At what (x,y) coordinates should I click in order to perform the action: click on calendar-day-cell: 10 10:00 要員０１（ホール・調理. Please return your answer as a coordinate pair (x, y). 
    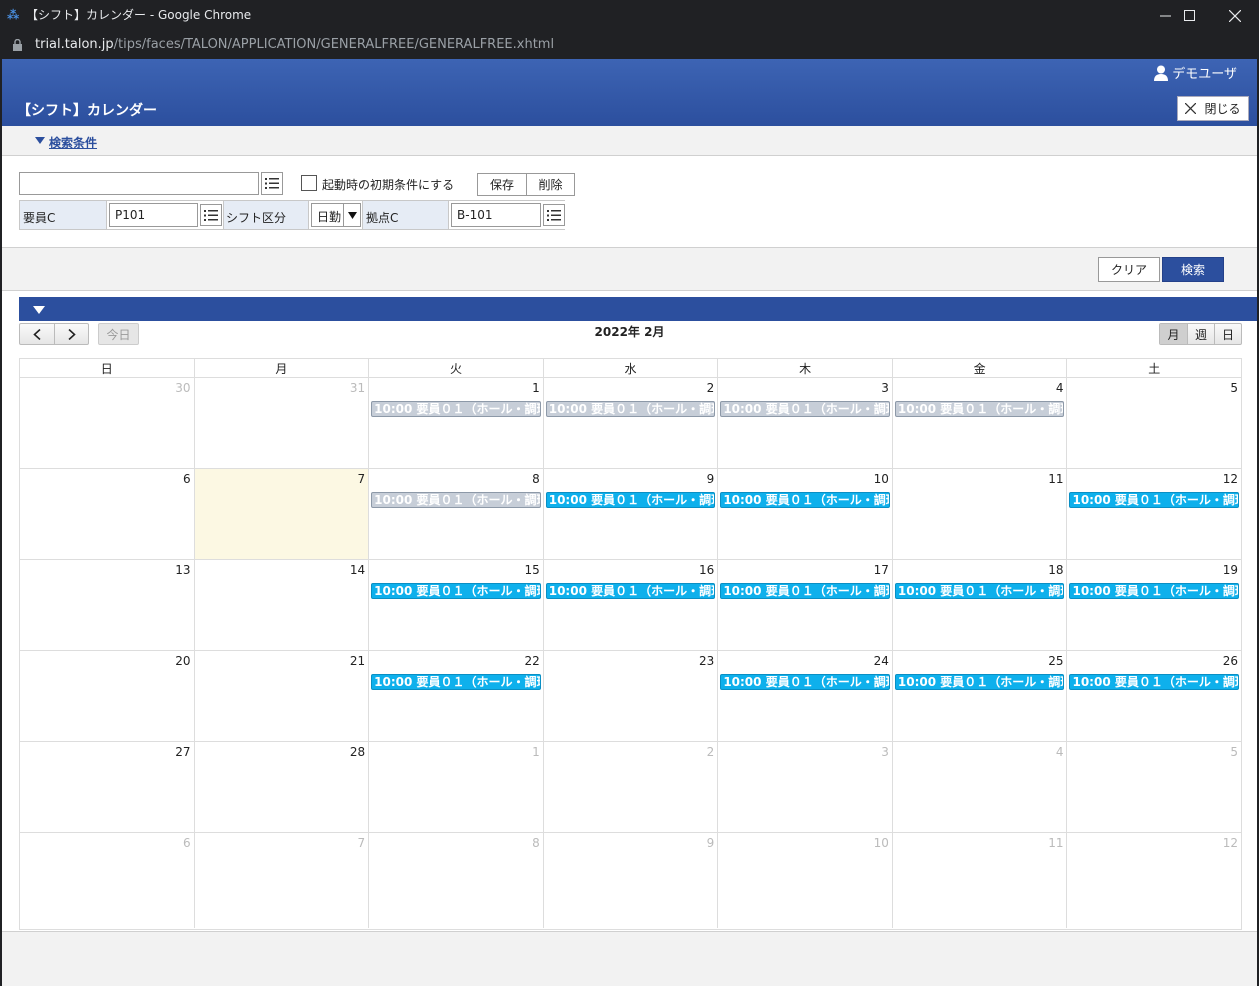
    Looking at the image, I should click on (804, 514).